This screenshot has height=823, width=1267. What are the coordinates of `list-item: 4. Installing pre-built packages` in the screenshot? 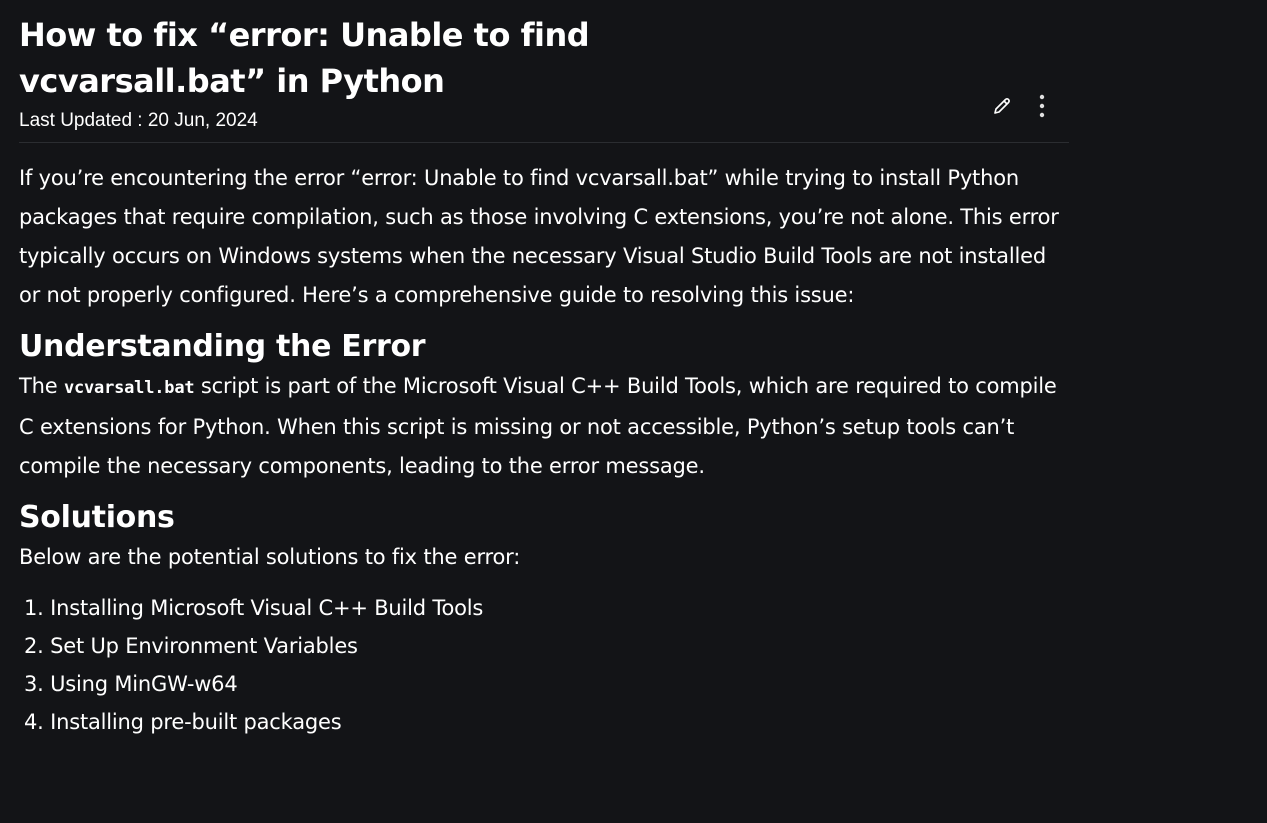 It's located at (544, 722).